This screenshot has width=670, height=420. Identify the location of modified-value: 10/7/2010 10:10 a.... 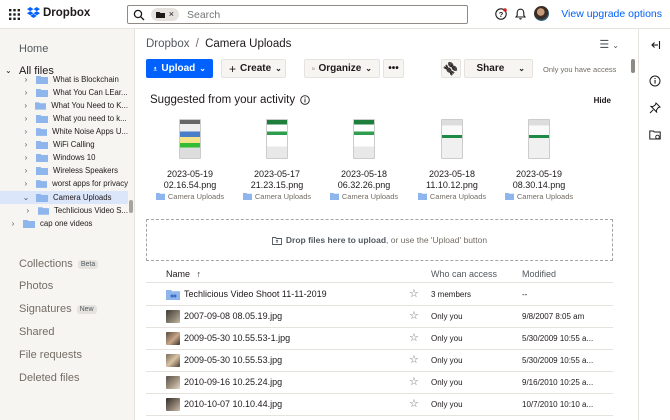
(558, 404).